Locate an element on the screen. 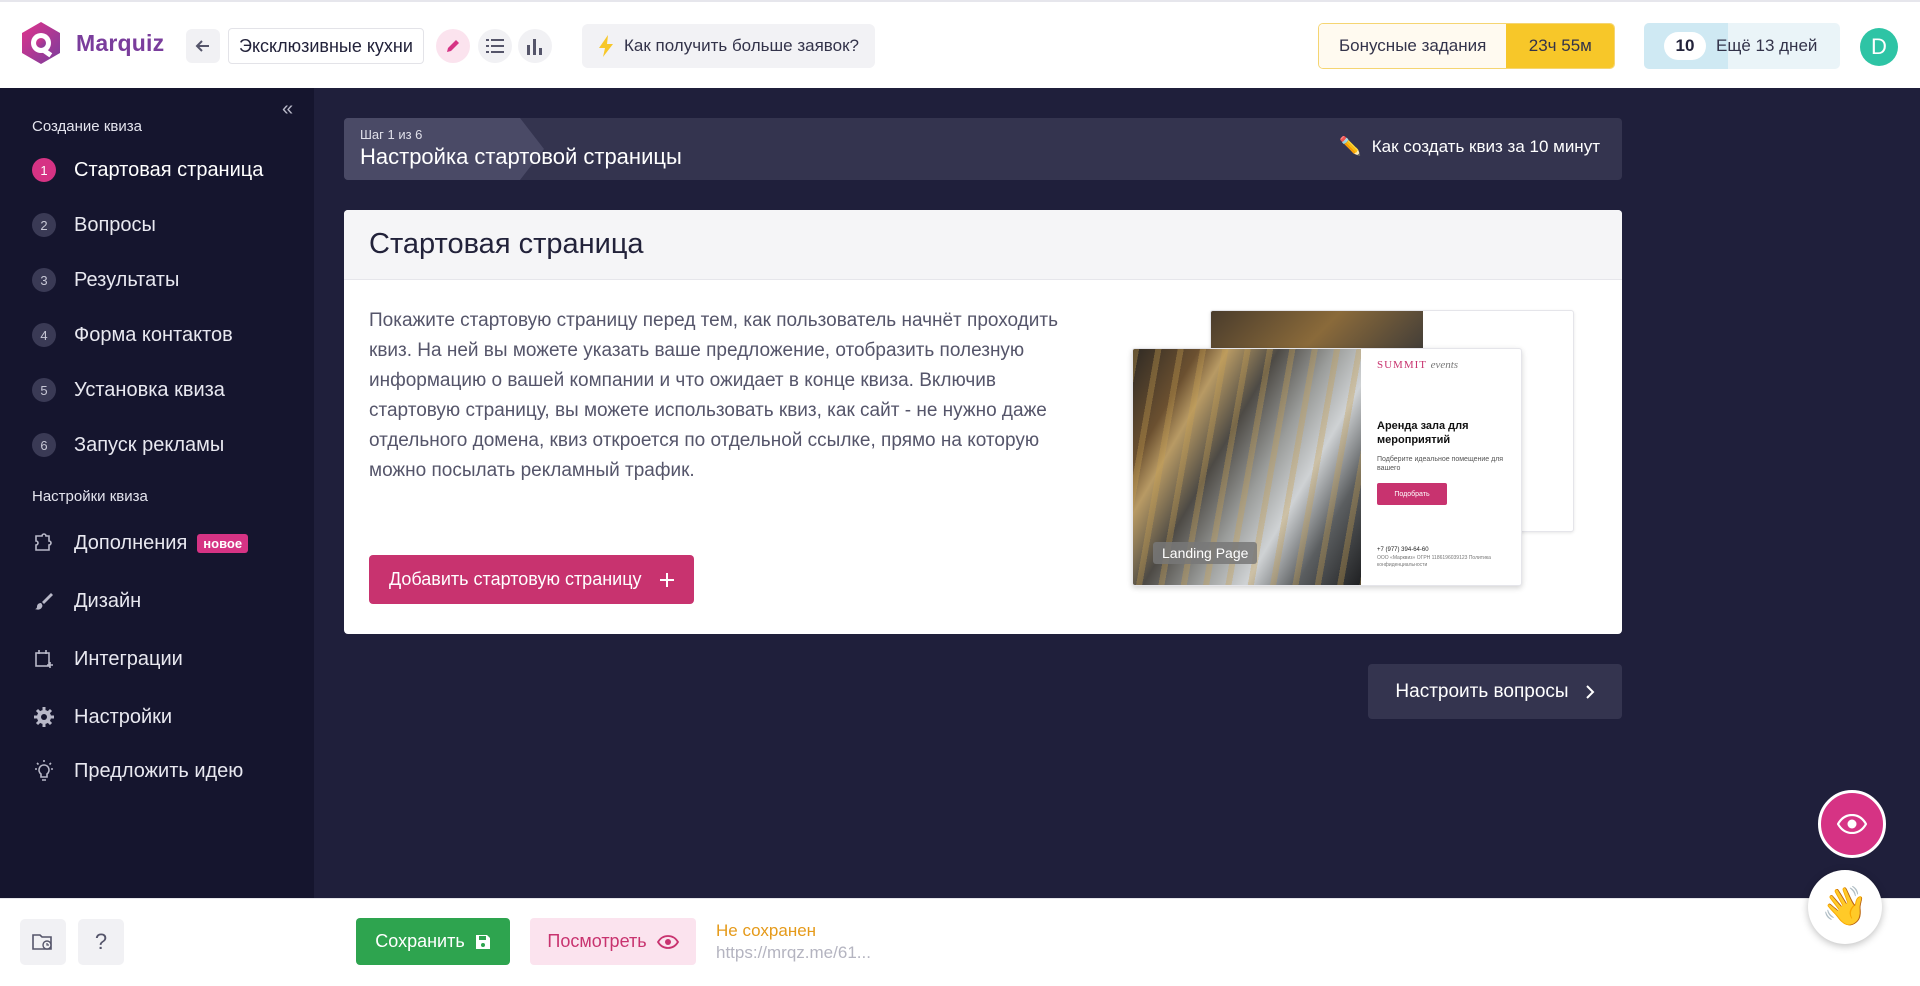  brush-icon is located at coordinates (44, 601).